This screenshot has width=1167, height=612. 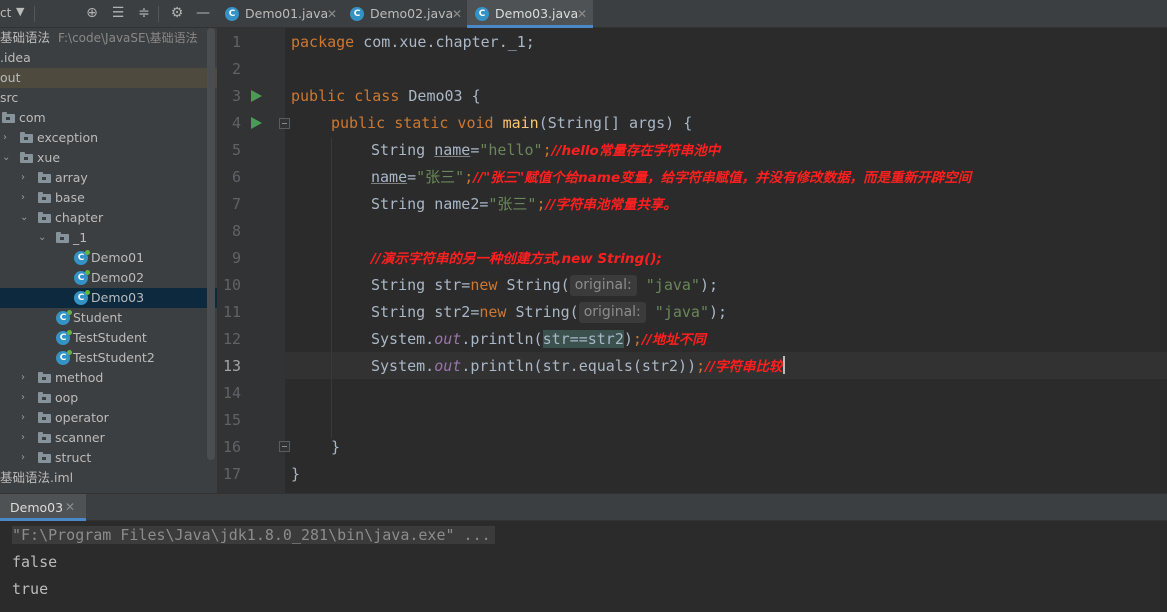 I want to click on tree-item-method: › method, so click(x=108, y=378).